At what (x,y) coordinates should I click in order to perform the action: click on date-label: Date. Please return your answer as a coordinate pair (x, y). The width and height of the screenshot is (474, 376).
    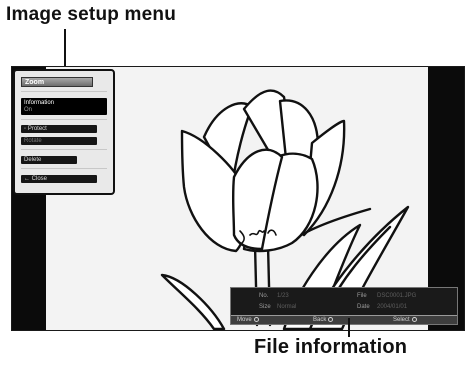
    Looking at the image, I should click on (363, 307).